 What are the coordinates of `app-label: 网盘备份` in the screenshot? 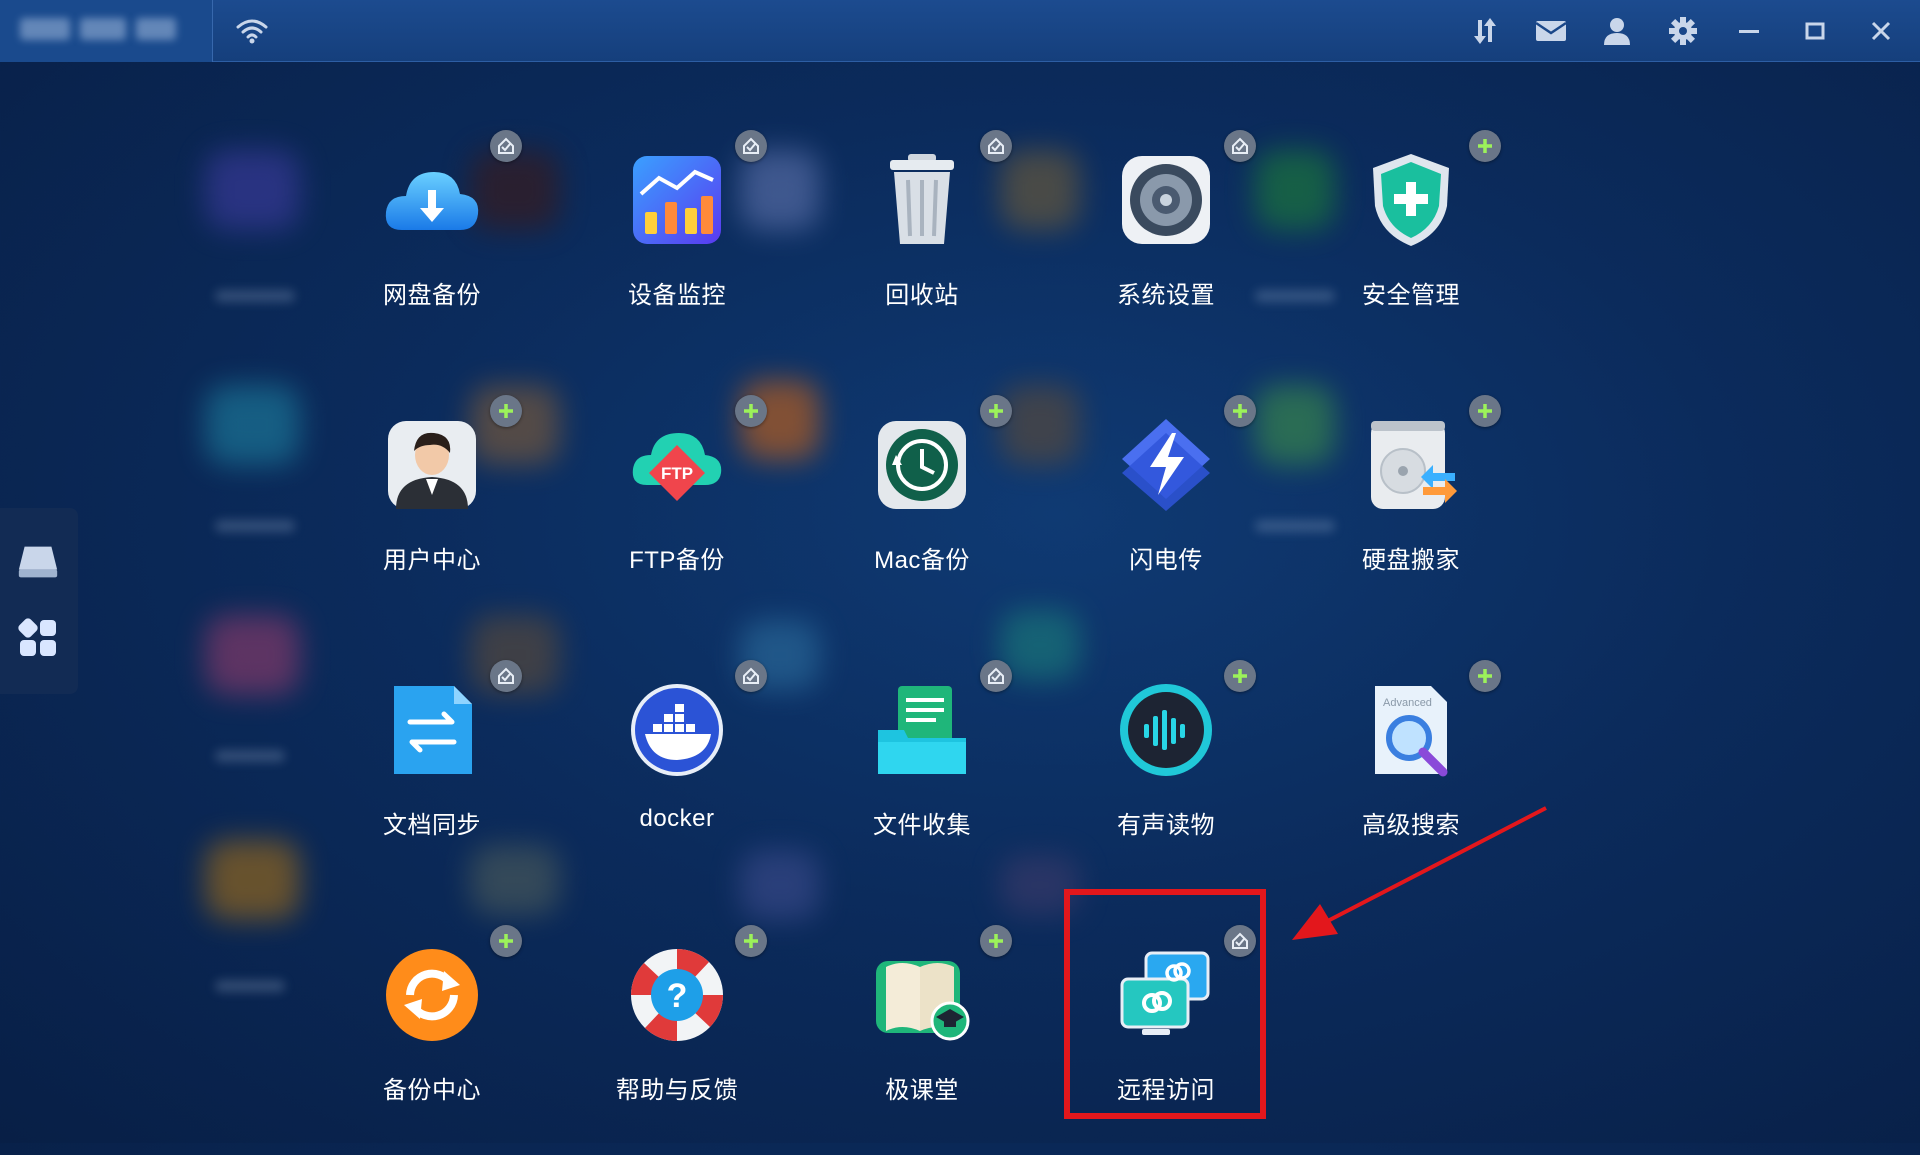 It's located at (432, 295).